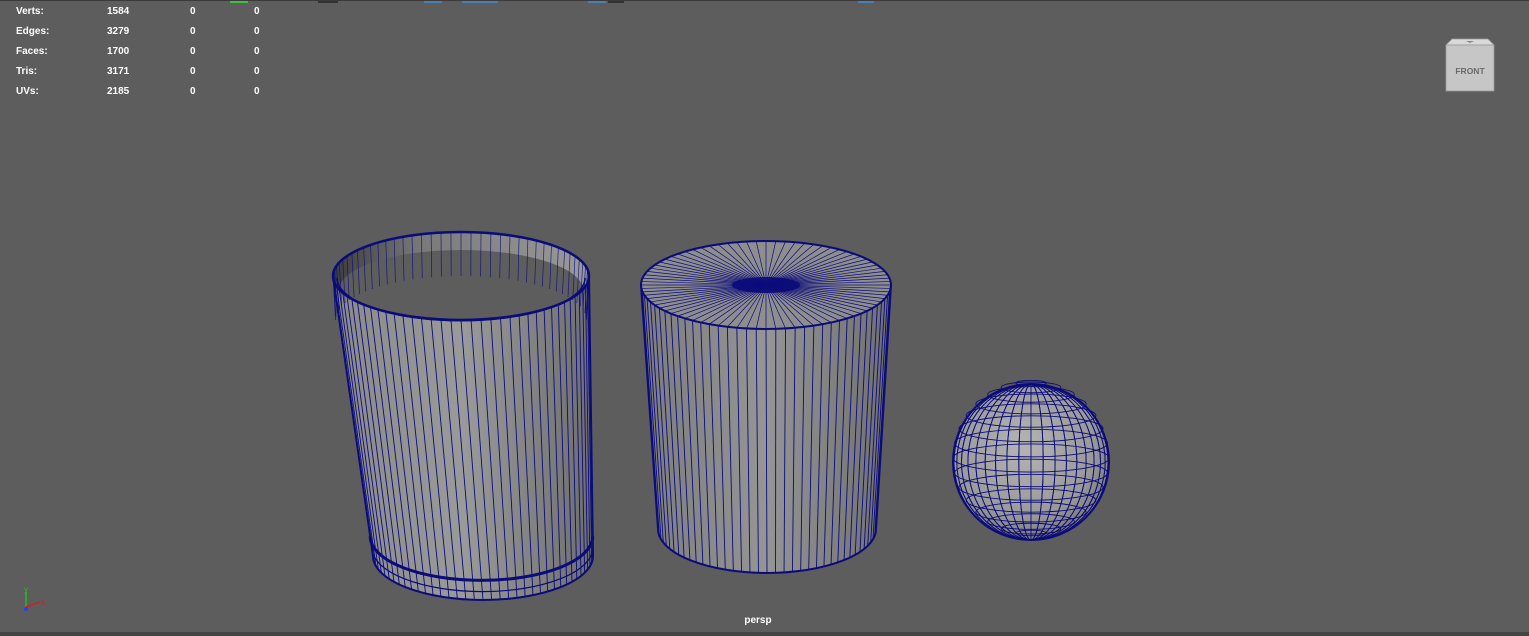  I want to click on hud-label: Verts:, so click(30, 12).